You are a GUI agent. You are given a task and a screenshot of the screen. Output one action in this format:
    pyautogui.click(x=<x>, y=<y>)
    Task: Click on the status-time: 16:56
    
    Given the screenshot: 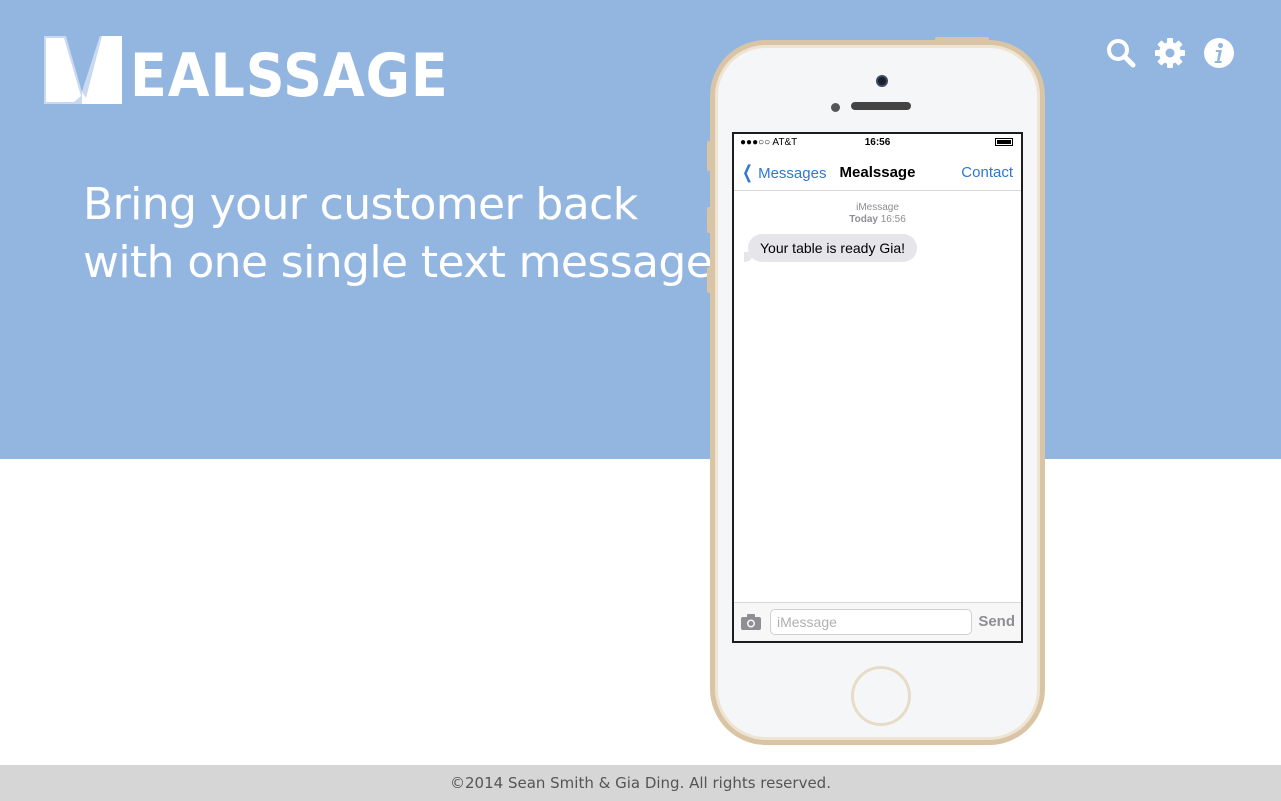 What is the action you would take?
    pyautogui.click(x=877, y=142)
    